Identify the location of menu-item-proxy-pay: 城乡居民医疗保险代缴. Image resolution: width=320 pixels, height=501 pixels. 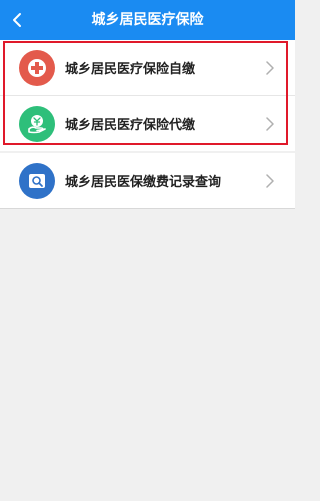
(147, 123).